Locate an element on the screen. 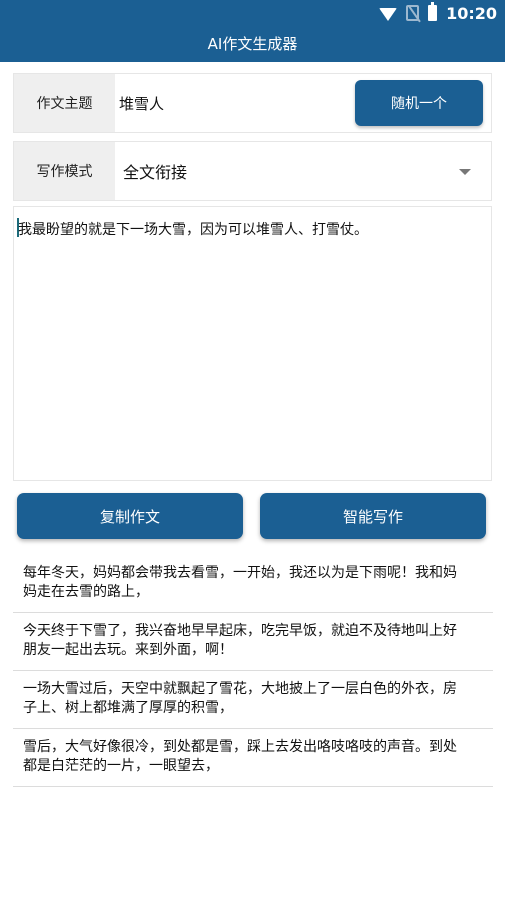 The width and height of the screenshot is (505, 900). status-icons: 10:20 is located at coordinates (438, 12).